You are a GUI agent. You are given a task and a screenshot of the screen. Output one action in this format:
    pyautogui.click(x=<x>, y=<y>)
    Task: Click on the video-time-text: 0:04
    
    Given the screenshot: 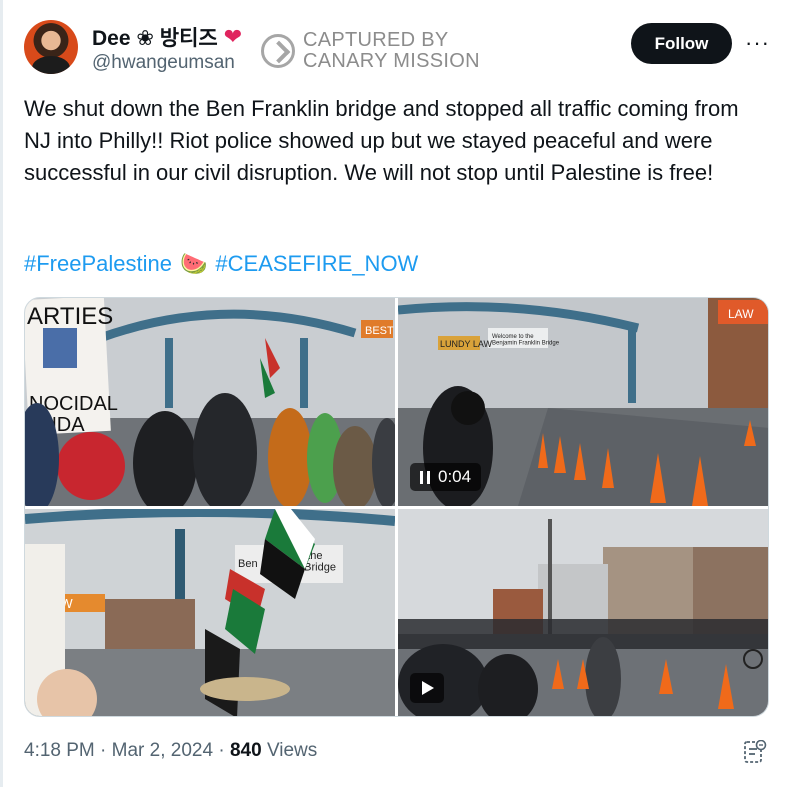 What is the action you would take?
    pyautogui.click(x=455, y=476)
    